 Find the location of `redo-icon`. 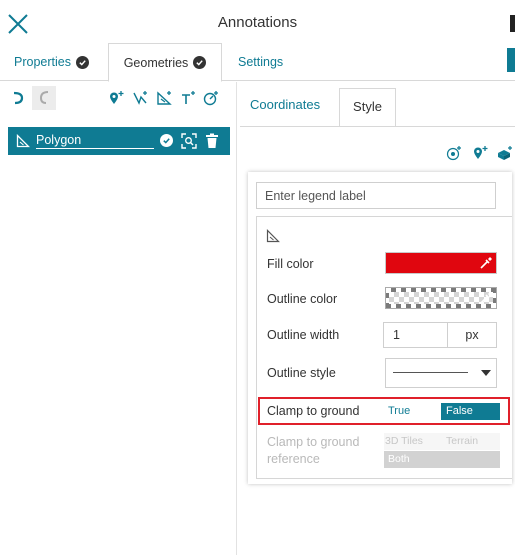

redo-icon is located at coordinates (44, 97).